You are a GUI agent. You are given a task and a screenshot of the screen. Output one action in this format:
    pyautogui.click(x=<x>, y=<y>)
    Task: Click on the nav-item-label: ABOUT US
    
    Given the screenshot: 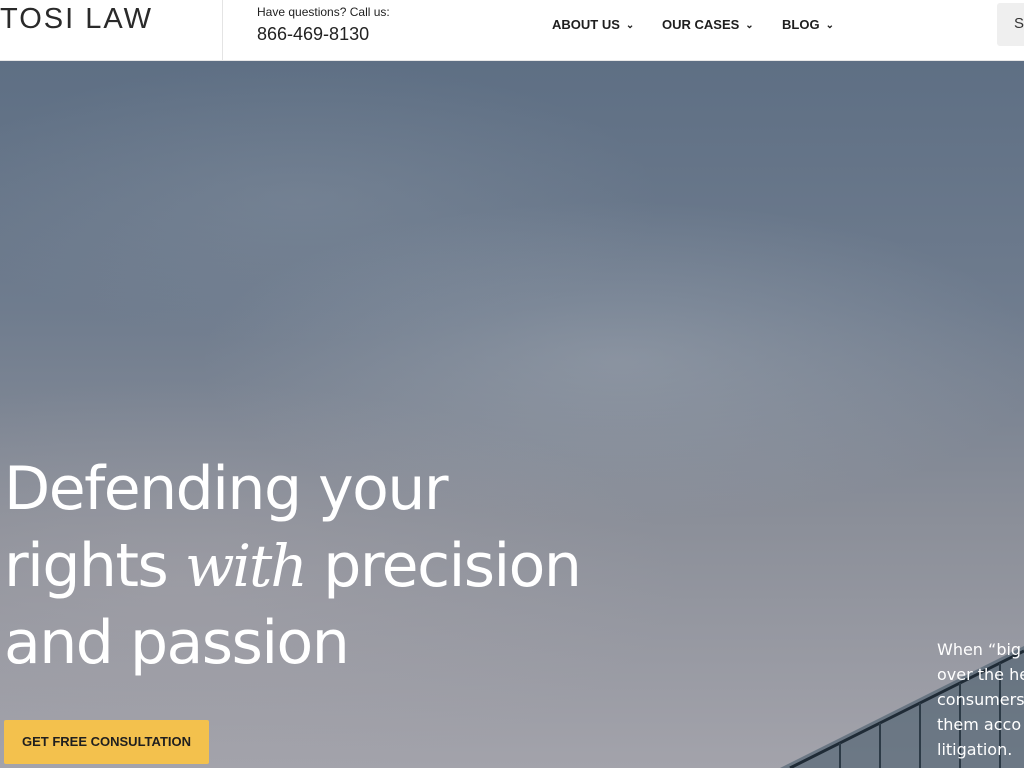 What is the action you would take?
    pyautogui.click(x=586, y=24)
    